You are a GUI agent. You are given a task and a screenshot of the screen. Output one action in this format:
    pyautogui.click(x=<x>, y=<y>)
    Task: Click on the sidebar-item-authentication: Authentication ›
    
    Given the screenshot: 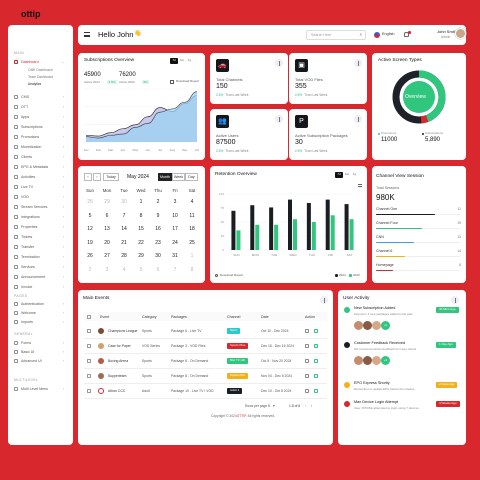 What is the action you would take?
    pyautogui.click(x=38, y=304)
    